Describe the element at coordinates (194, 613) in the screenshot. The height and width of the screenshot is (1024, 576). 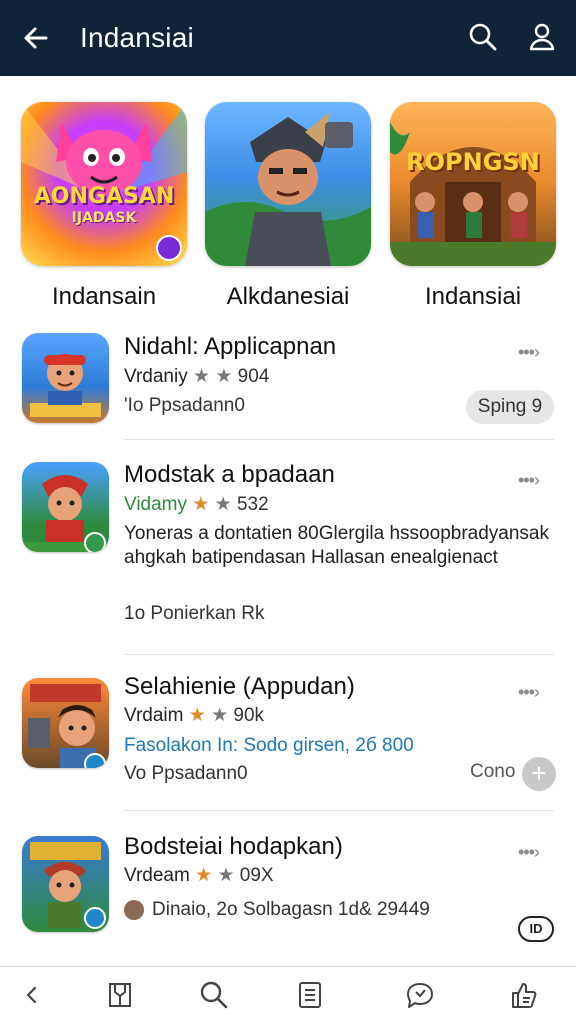
I see `app-subtitle: 1o Ponierkan Rk` at that location.